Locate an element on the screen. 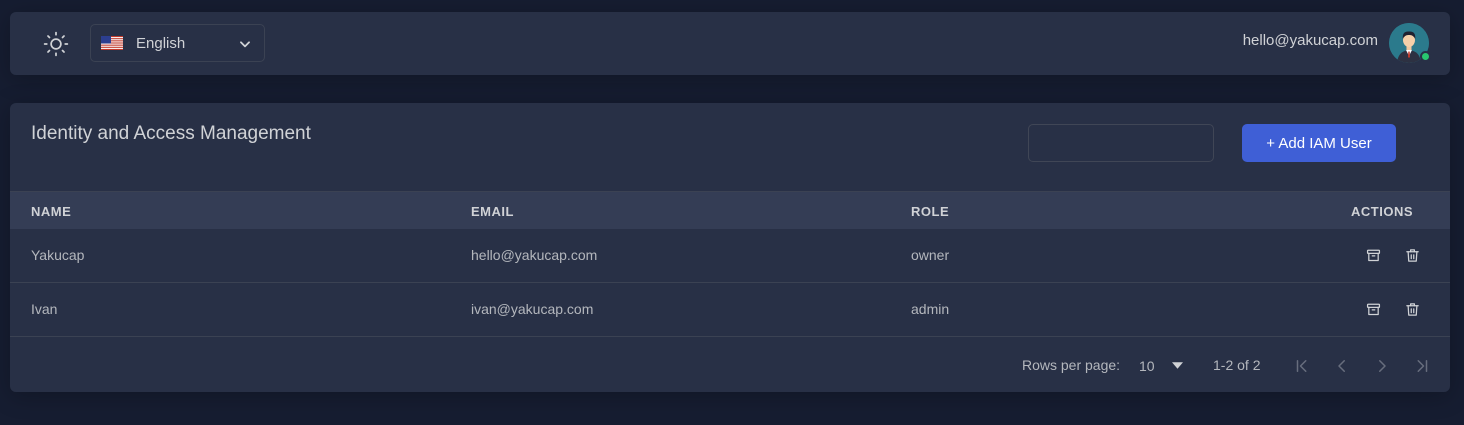 This screenshot has width=1464, height=425. cell-email: ivan@yakucap.com is located at coordinates (532, 309).